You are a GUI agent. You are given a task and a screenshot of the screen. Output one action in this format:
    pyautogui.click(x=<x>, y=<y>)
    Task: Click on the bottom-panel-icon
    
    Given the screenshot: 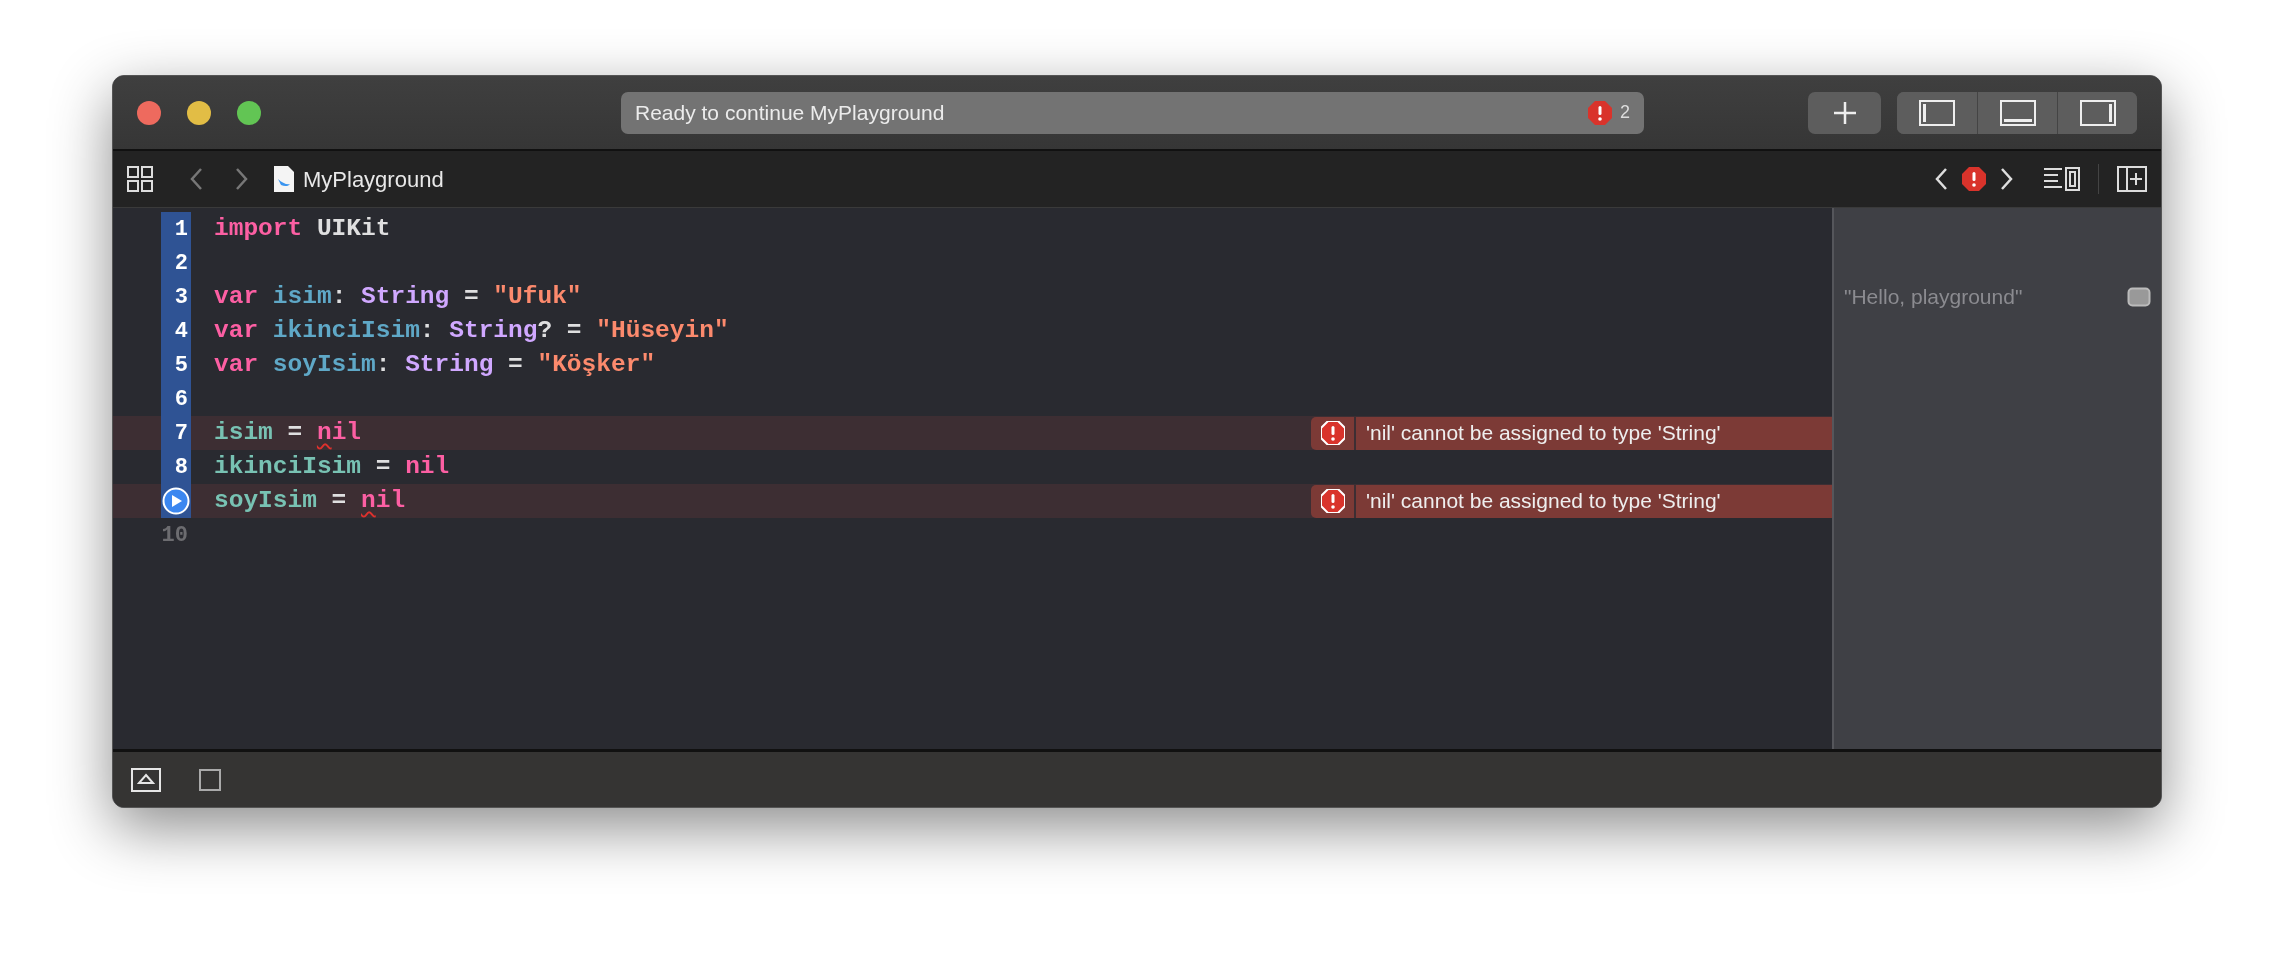 What is the action you would take?
    pyautogui.click(x=2017, y=112)
    